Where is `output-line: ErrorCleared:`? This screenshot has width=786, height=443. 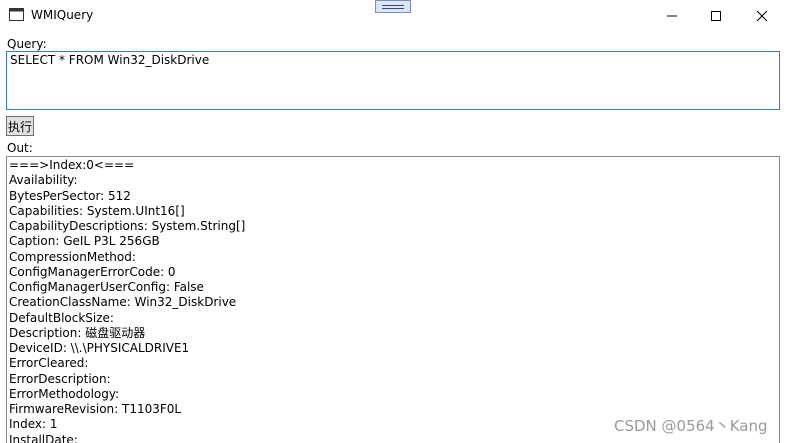 output-line: ErrorCleared: is located at coordinates (49, 363).